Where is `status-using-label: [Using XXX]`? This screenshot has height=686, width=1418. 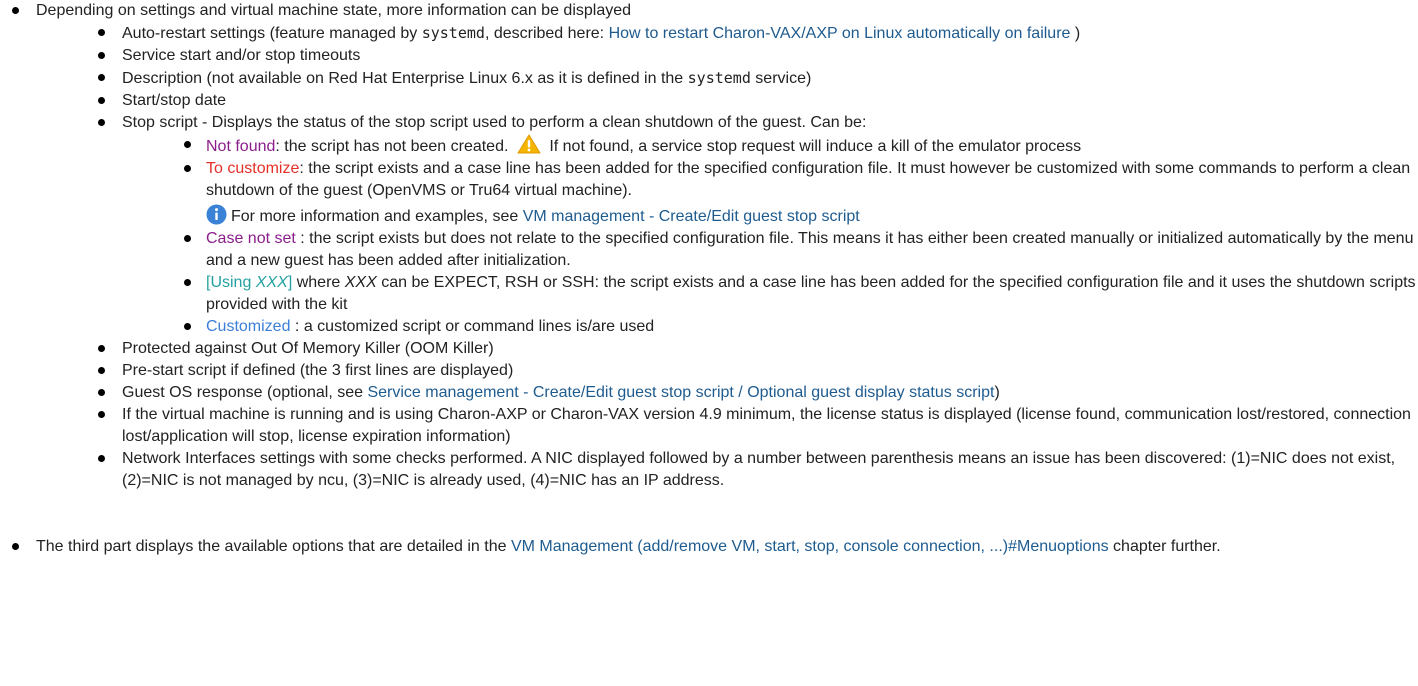
status-using-label: [Using XXX] is located at coordinates (249, 282).